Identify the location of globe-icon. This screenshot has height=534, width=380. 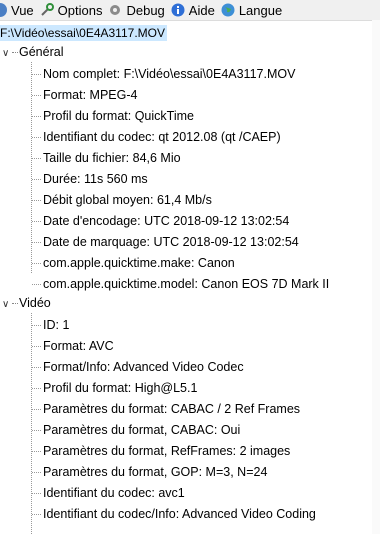
(228, 10).